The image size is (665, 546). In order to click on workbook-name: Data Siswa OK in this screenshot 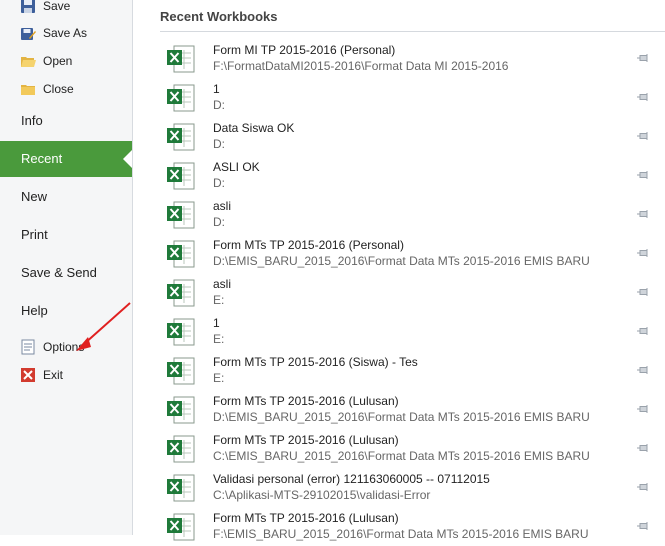, I will do `click(254, 128)`.